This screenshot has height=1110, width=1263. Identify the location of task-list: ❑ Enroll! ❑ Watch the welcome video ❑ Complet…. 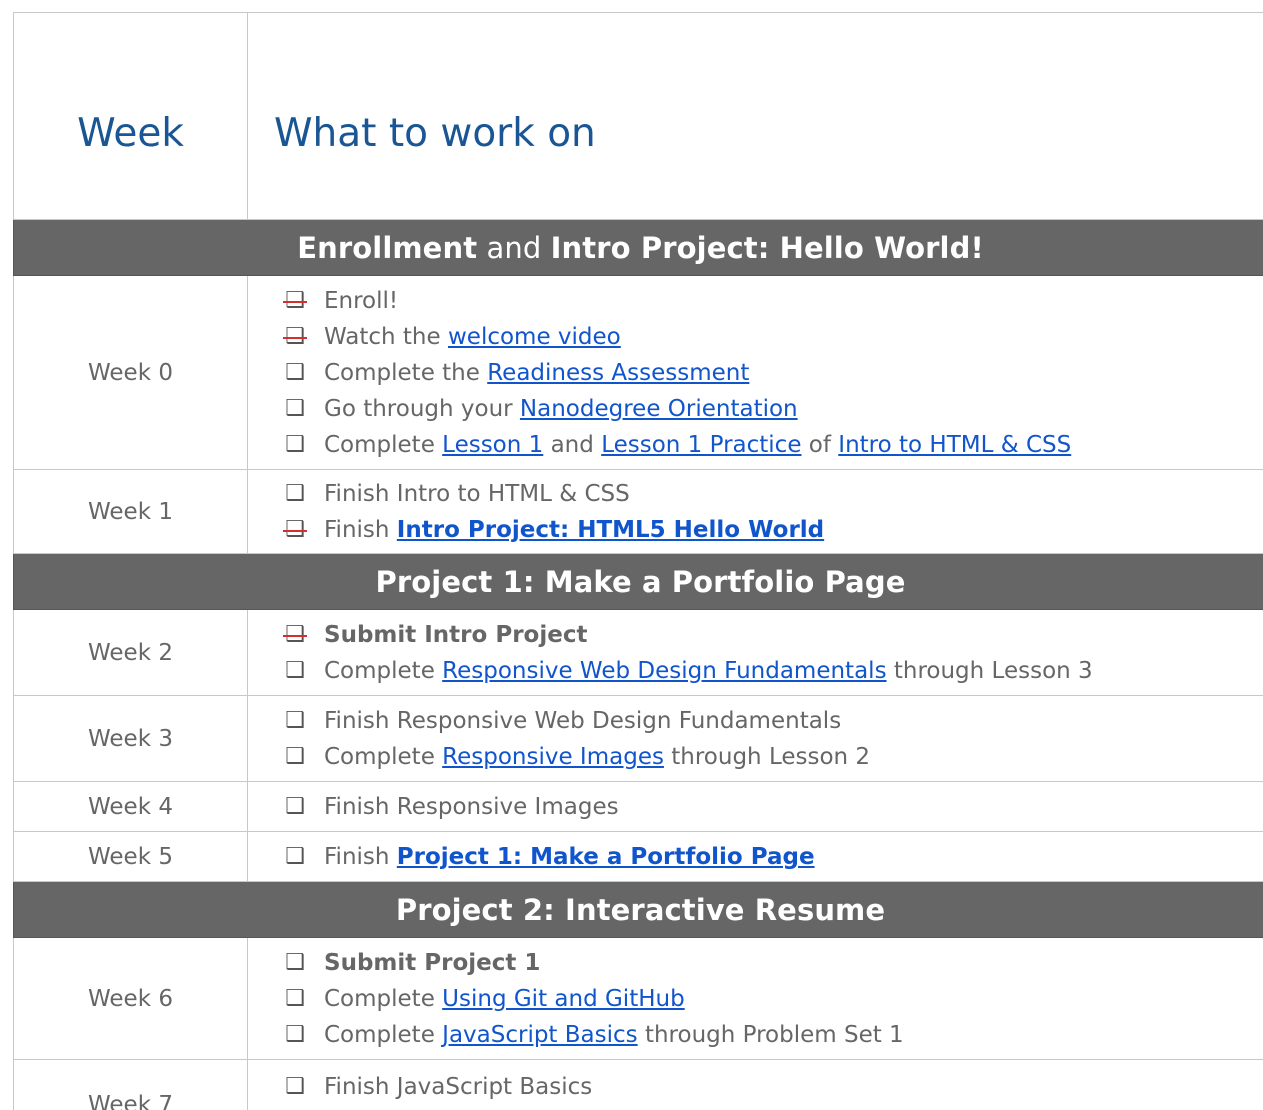
(772, 371).